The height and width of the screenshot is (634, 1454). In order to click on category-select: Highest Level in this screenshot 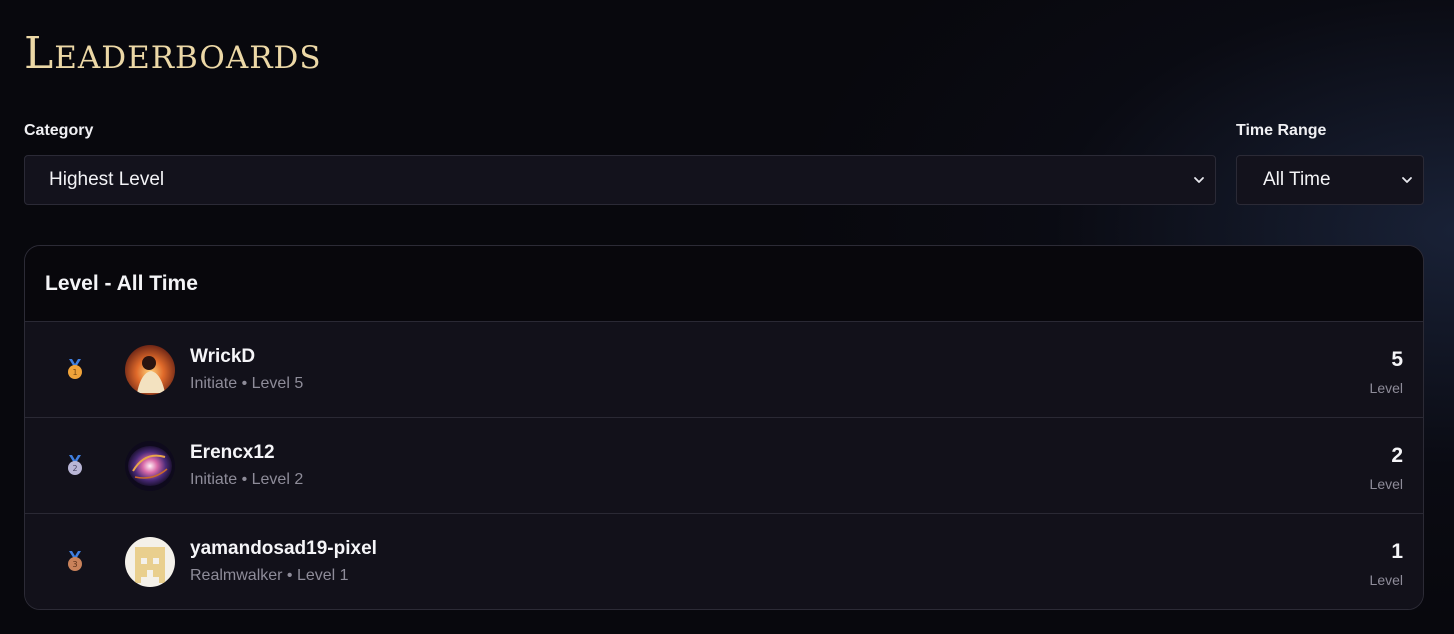, I will do `click(620, 180)`.